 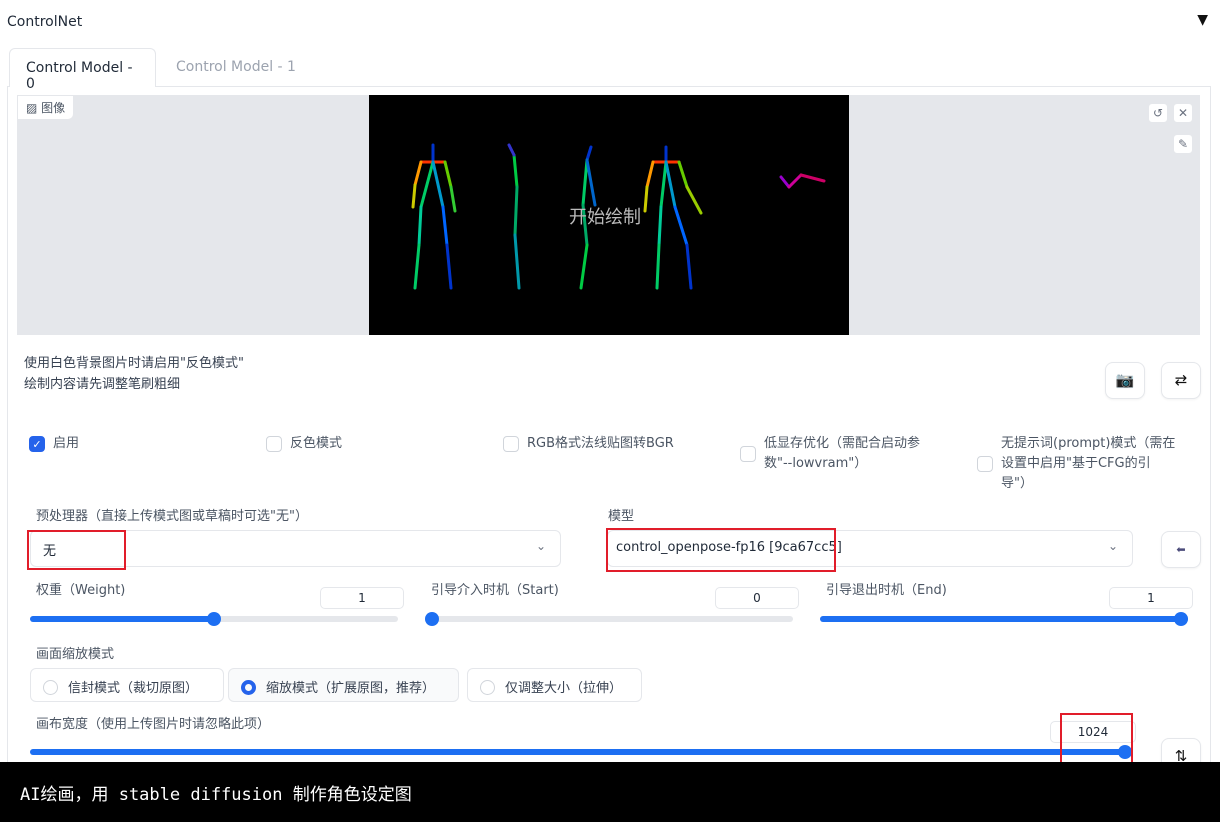 I want to click on weight-slider, so click(x=214, y=619).